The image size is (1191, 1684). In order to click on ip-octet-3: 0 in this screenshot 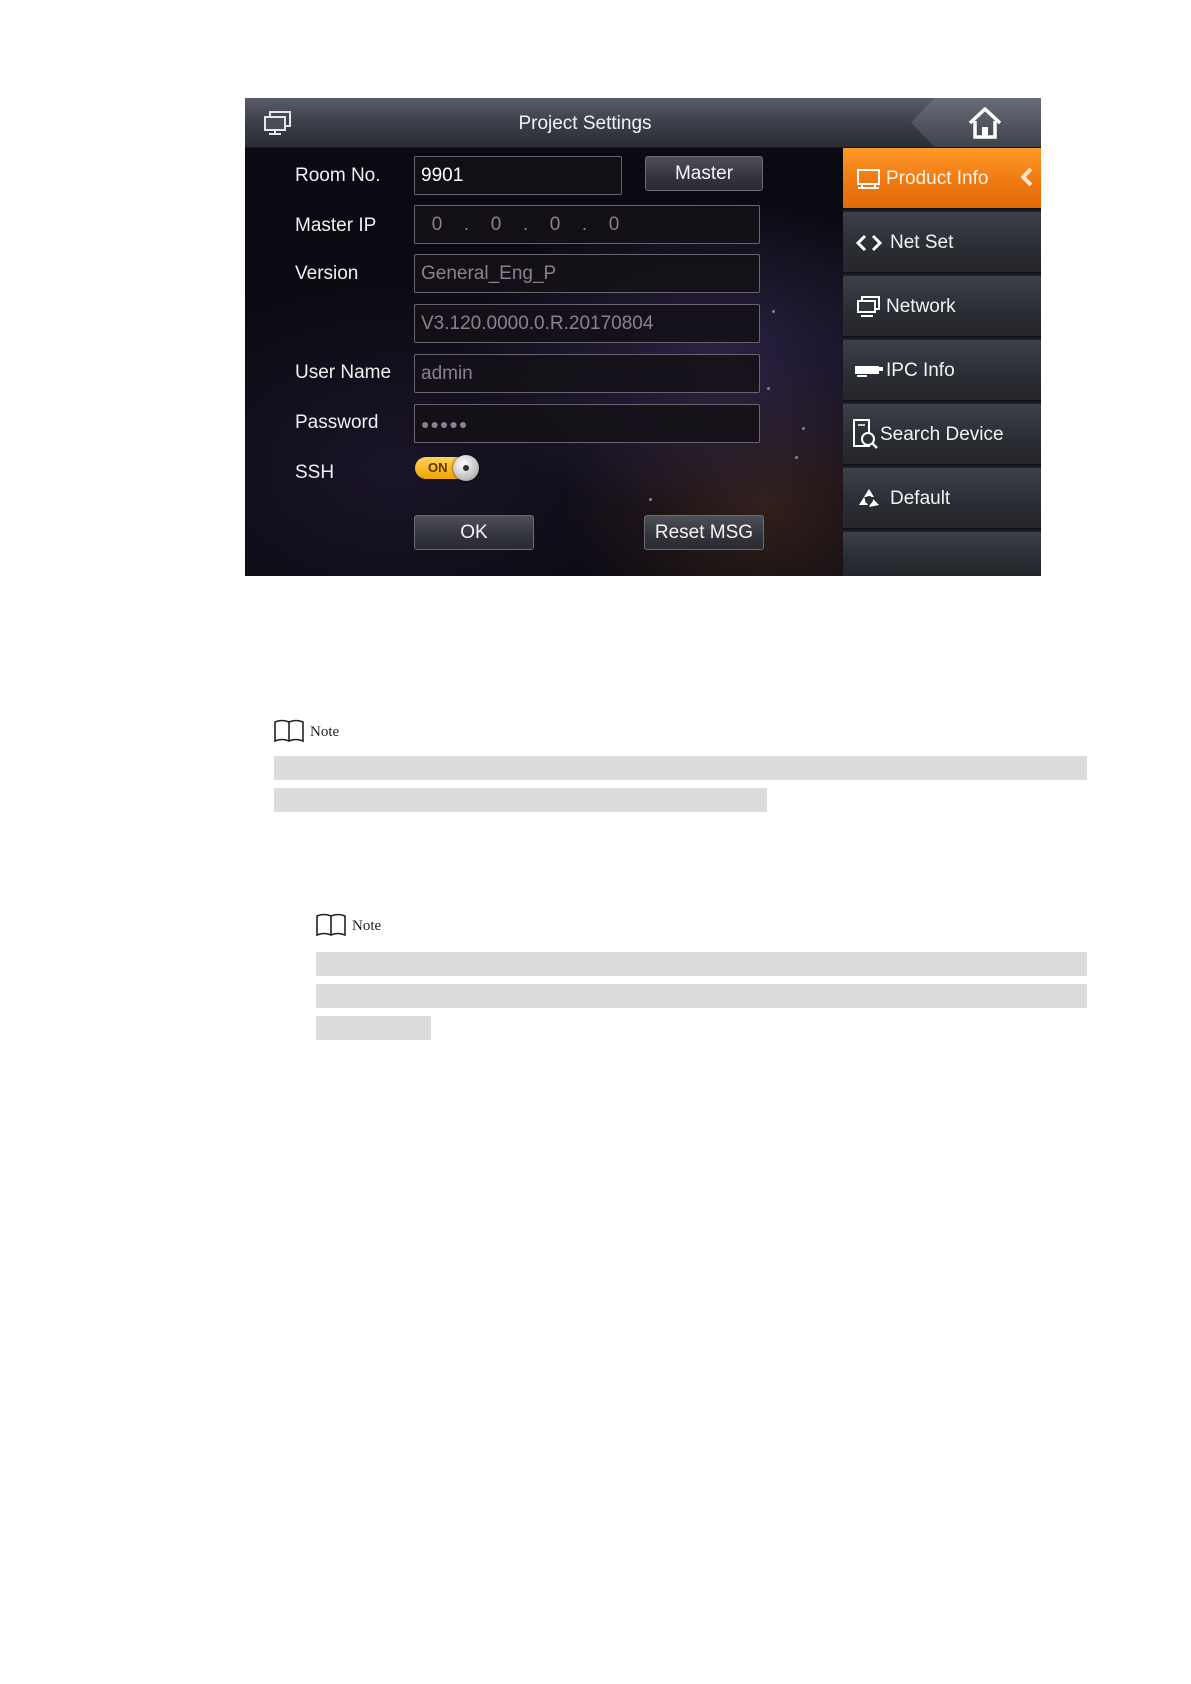, I will do `click(555, 224)`.